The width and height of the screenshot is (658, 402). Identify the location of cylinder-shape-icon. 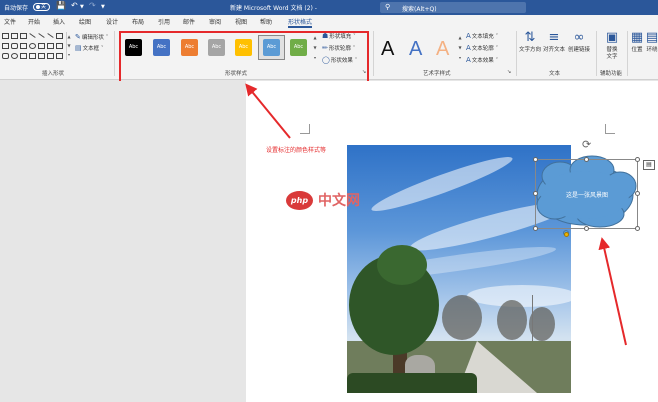
(23, 56).